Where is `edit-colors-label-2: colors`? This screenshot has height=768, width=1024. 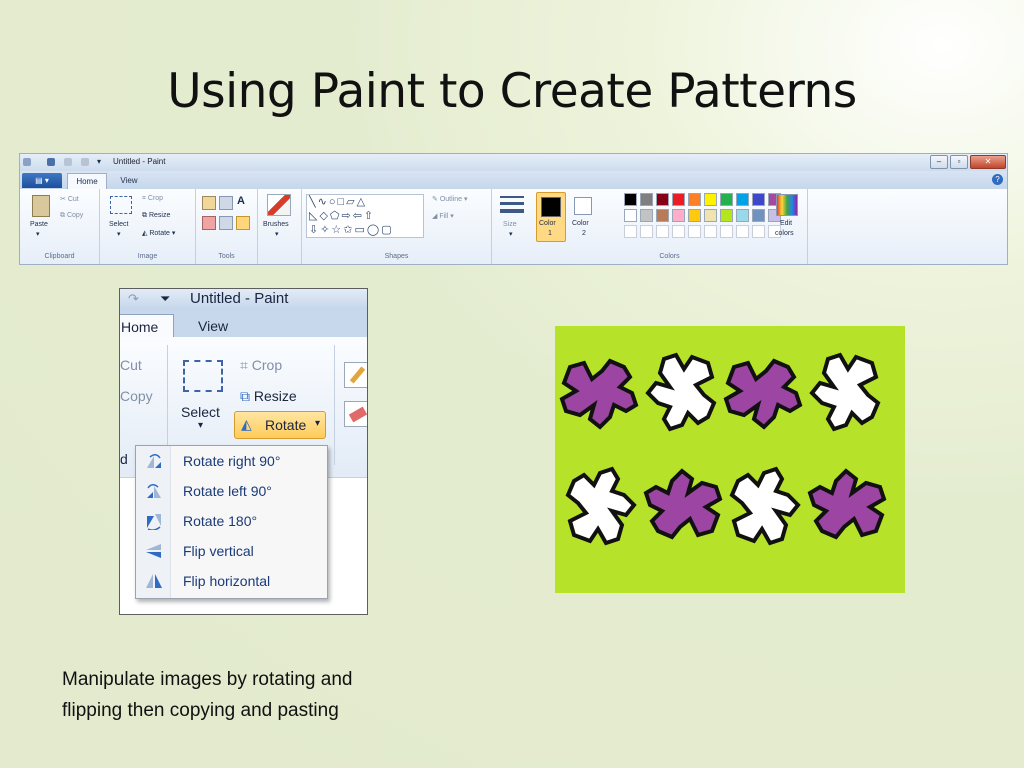 edit-colors-label-2: colors is located at coordinates (784, 233).